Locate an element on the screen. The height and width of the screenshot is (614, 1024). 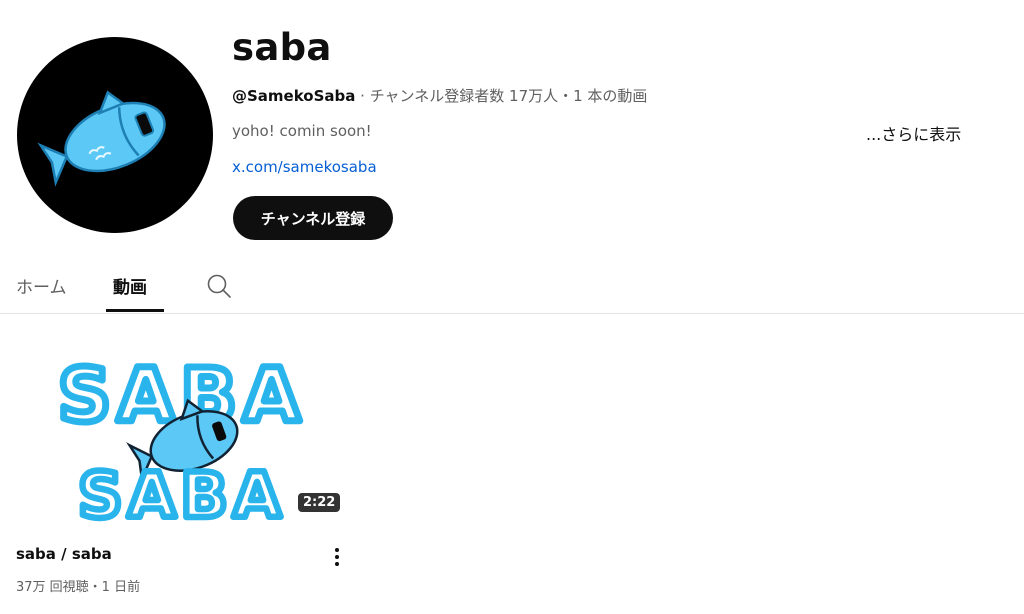
video-duration: 2:22 is located at coordinates (319, 502).